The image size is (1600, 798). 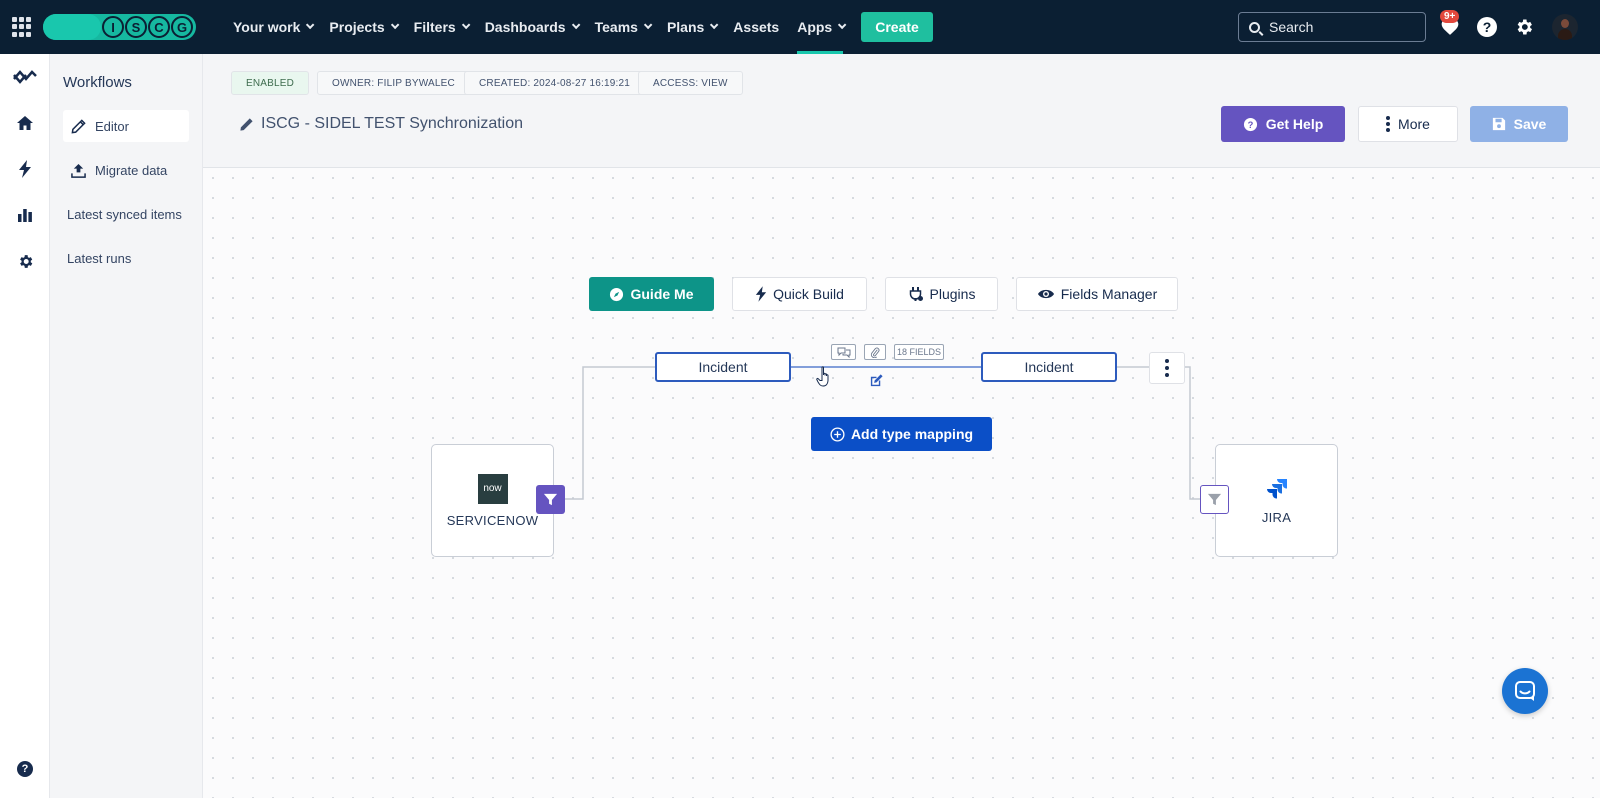 I want to click on save-button: Save, so click(x=1519, y=124).